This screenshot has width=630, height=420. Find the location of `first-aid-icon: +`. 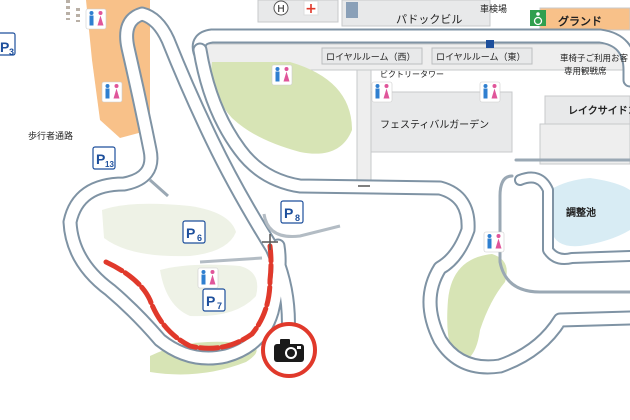

first-aid-icon: + is located at coordinates (311, 8).